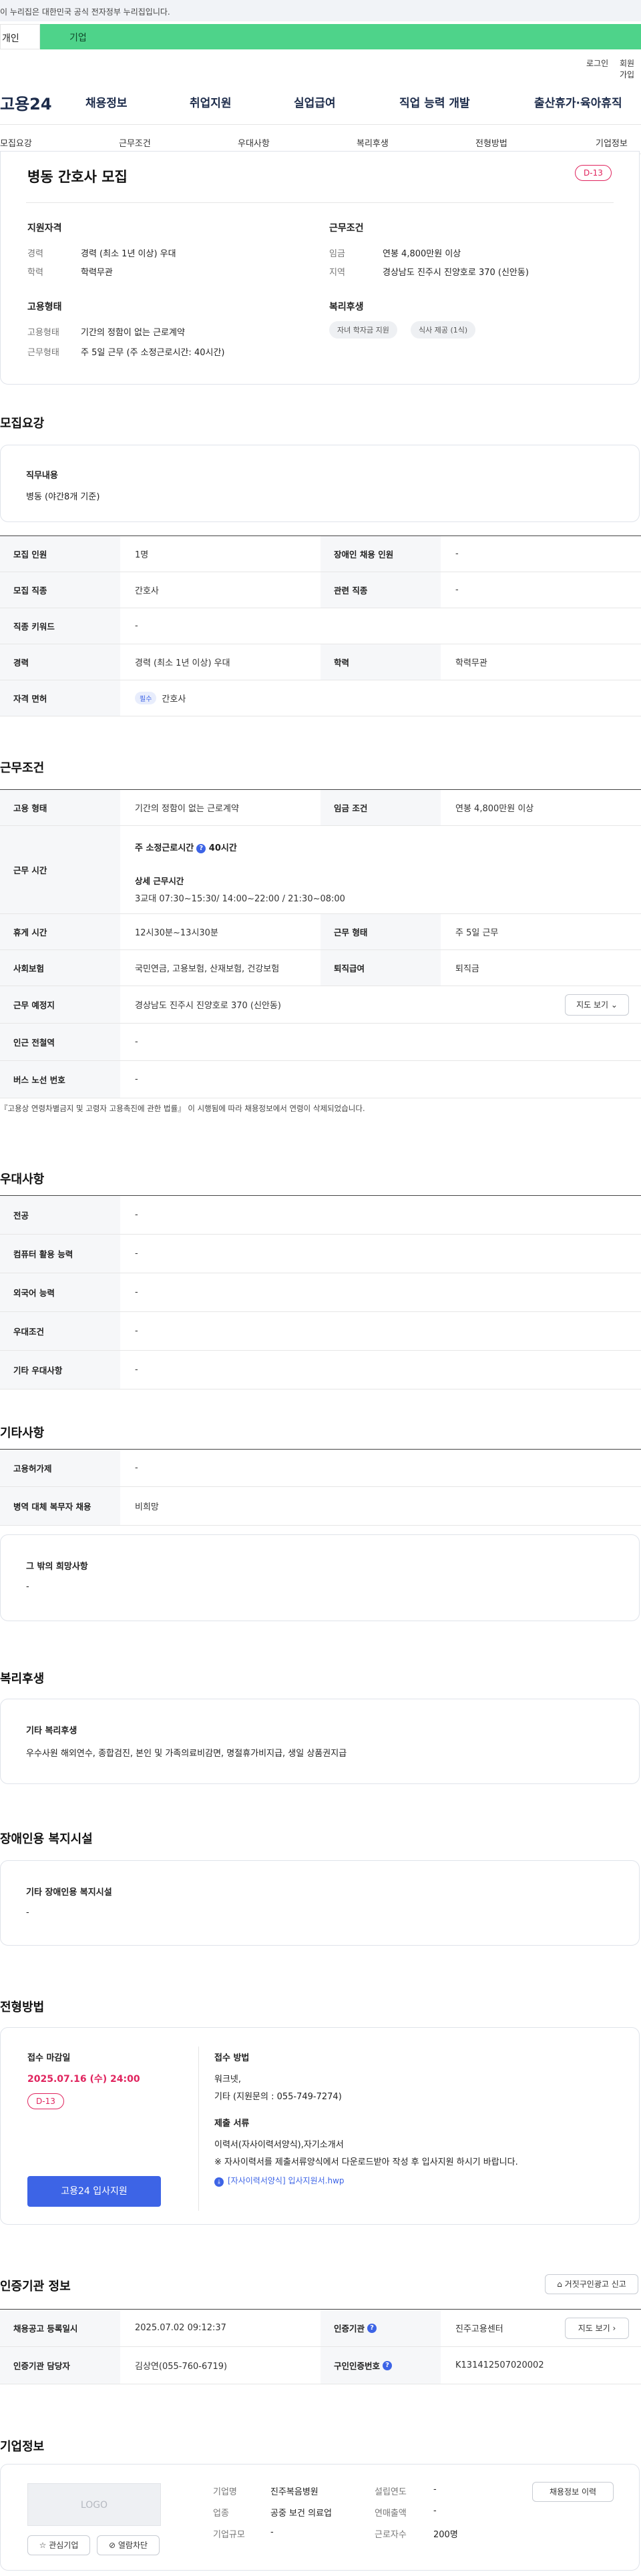 Image resolution: width=641 pixels, height=2576 pixels. What do you see at coordinates (46, 1839) in the screenshot?
I see `section-title-disabled: 장애인용 복지시설` at bounding box center [46, 1839].